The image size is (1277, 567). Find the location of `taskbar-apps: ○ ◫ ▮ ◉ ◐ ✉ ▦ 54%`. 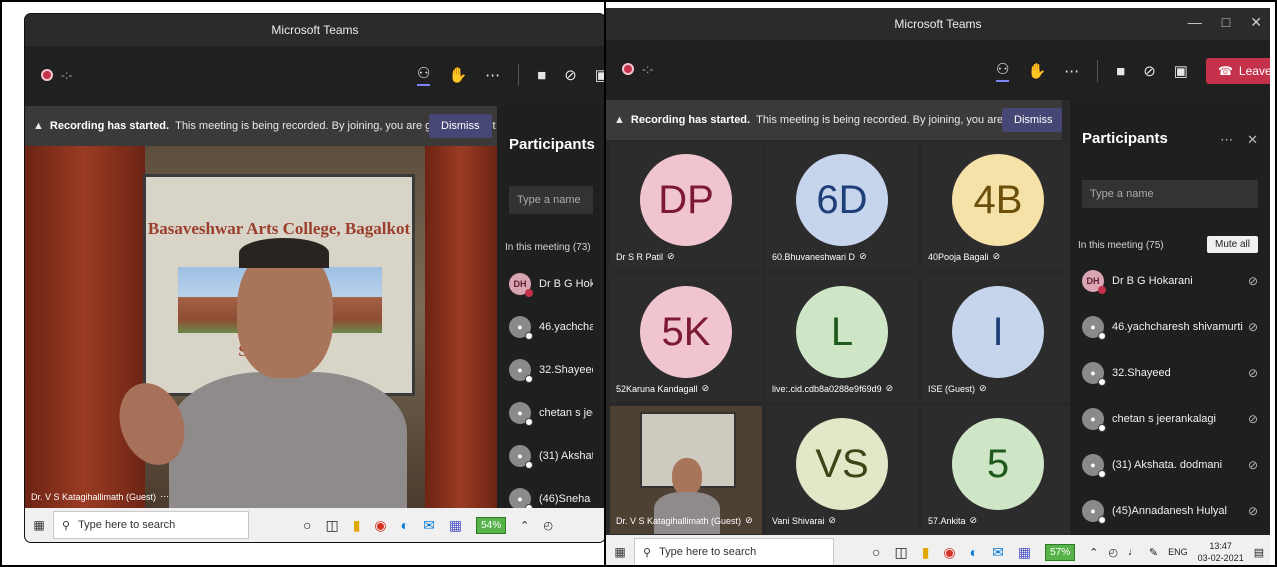

taskbar-apps: ○ ◫ ▮ ◉ ◐ ✉ ▦ 54% is located at coordinates (405, 525).